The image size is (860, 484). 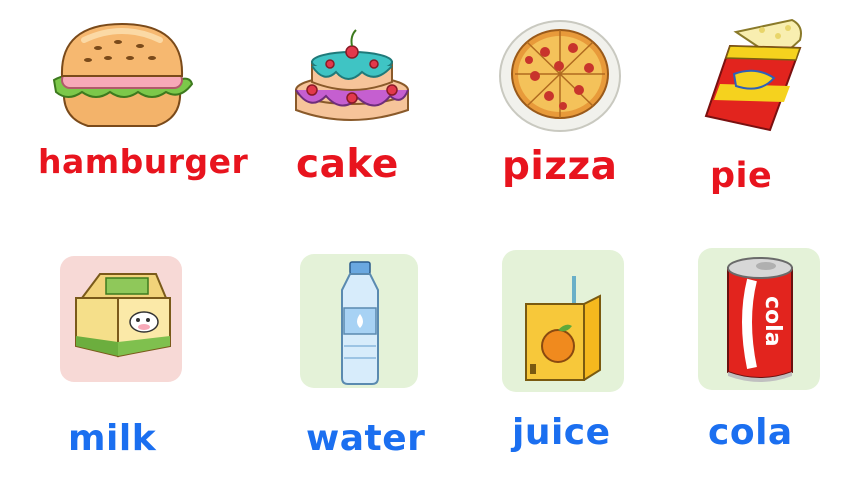 What do you see at coordinates (122, 76) in the screenshot?
I see `hamburger-icon` at bounding box center [122, 76].